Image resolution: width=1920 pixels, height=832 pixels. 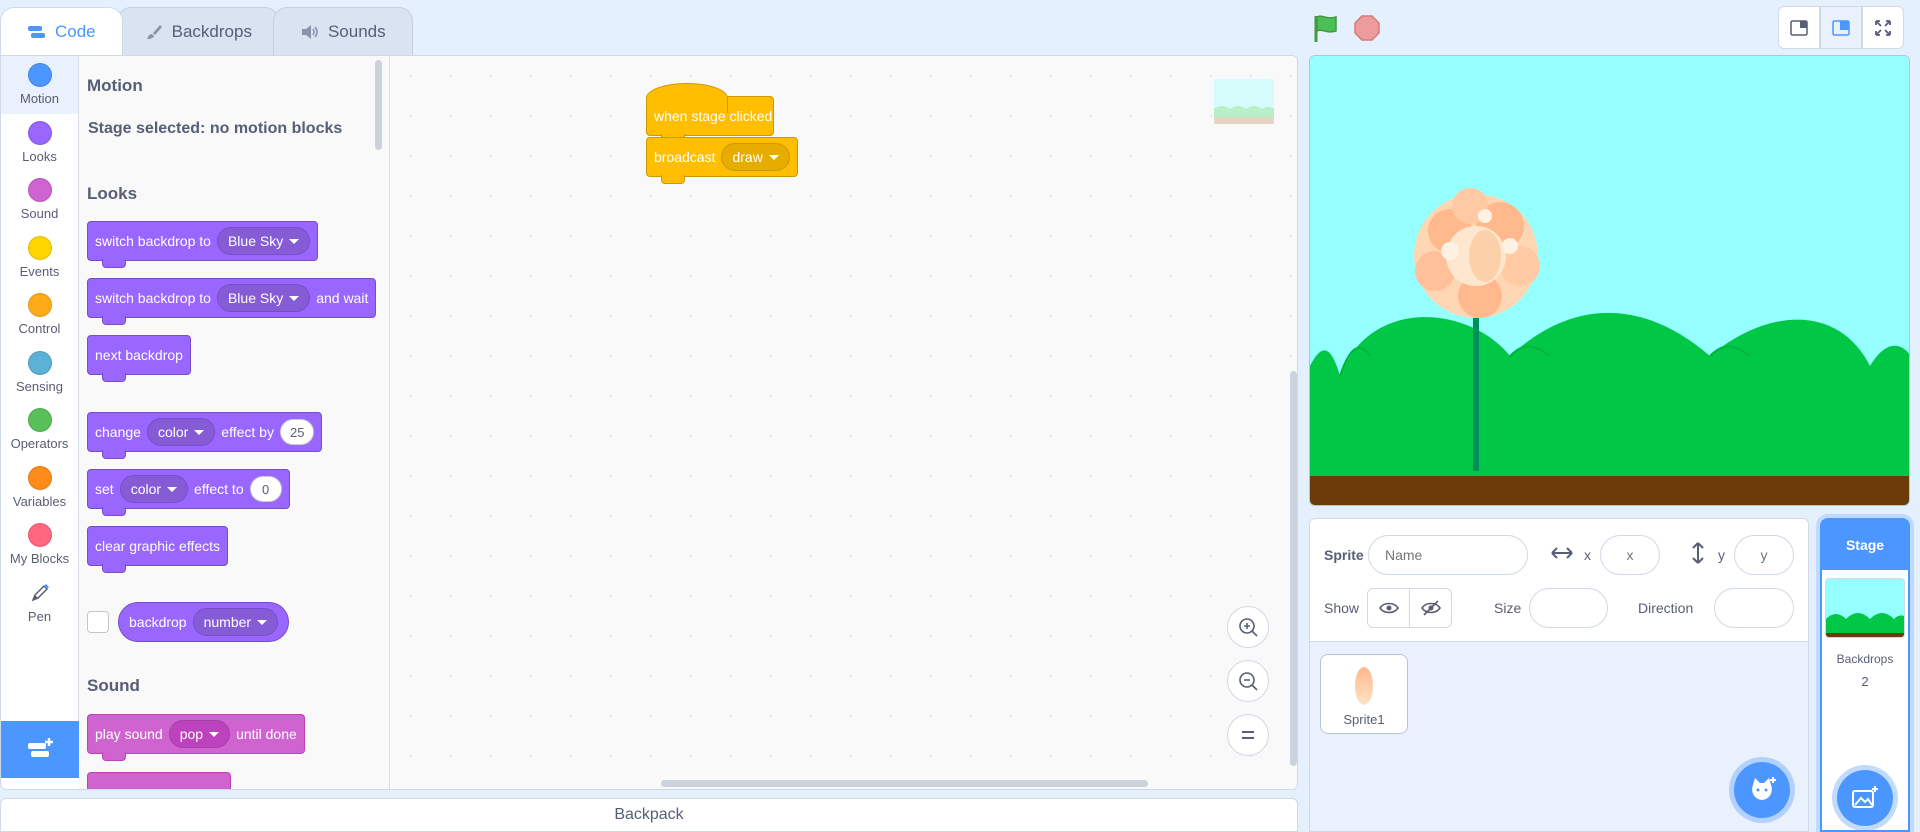 I want to click on switch-backdrop-and-wait-block: switch backdrop to Blue Sky and wait, so click(x=232, y=301).